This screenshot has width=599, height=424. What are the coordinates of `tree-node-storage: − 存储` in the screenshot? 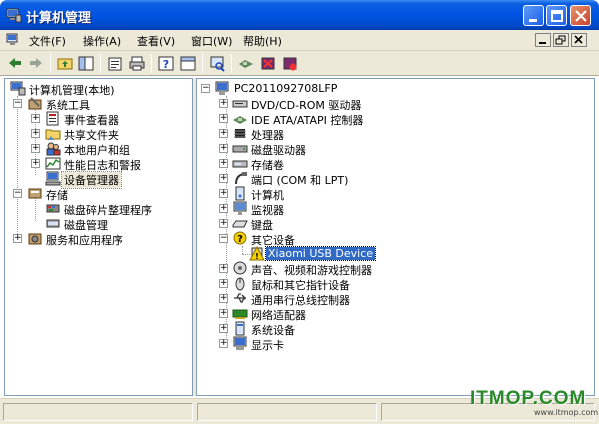 It's located at (97, 194).